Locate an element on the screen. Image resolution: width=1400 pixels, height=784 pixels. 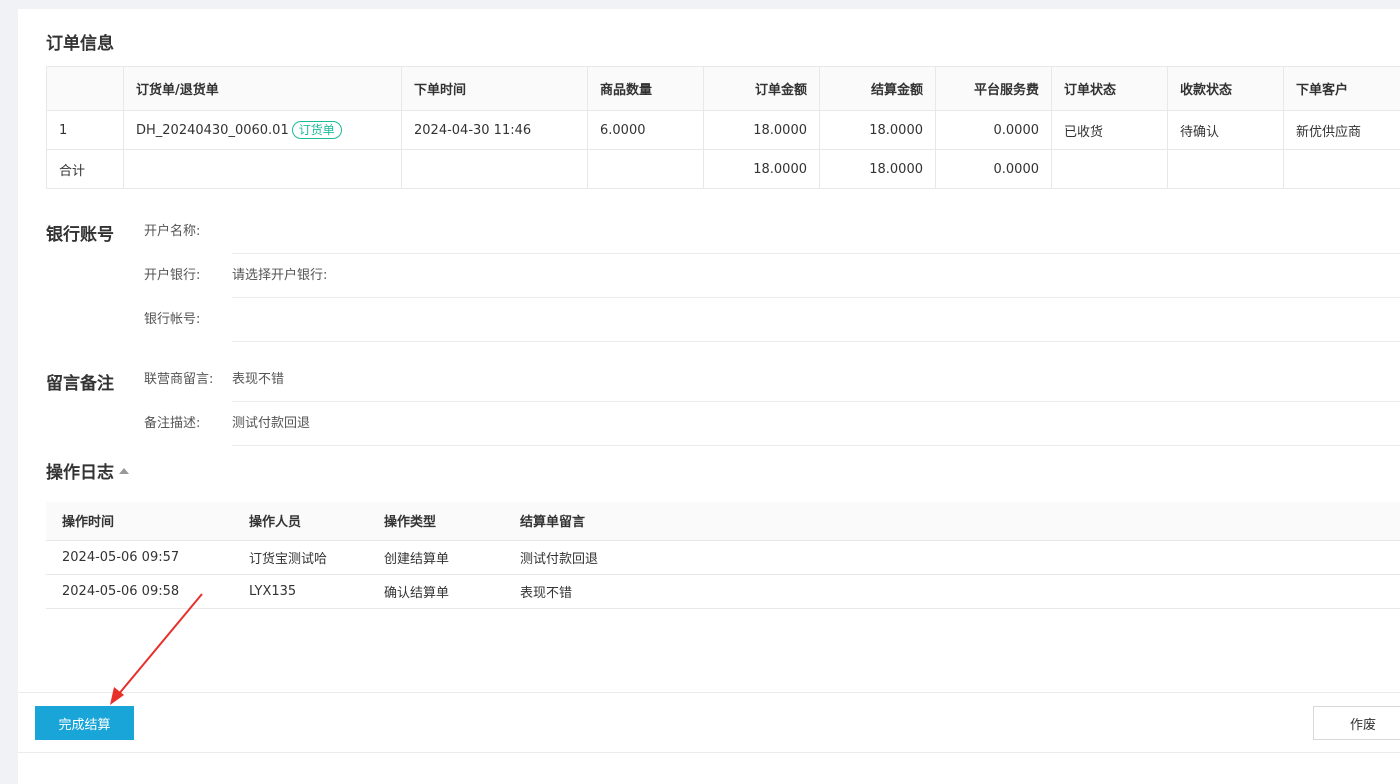
table-row: 2024-05-06 09:57 订货宝测试哈 创建结算单 测试付款回退 is located at coordinates (723, 557).